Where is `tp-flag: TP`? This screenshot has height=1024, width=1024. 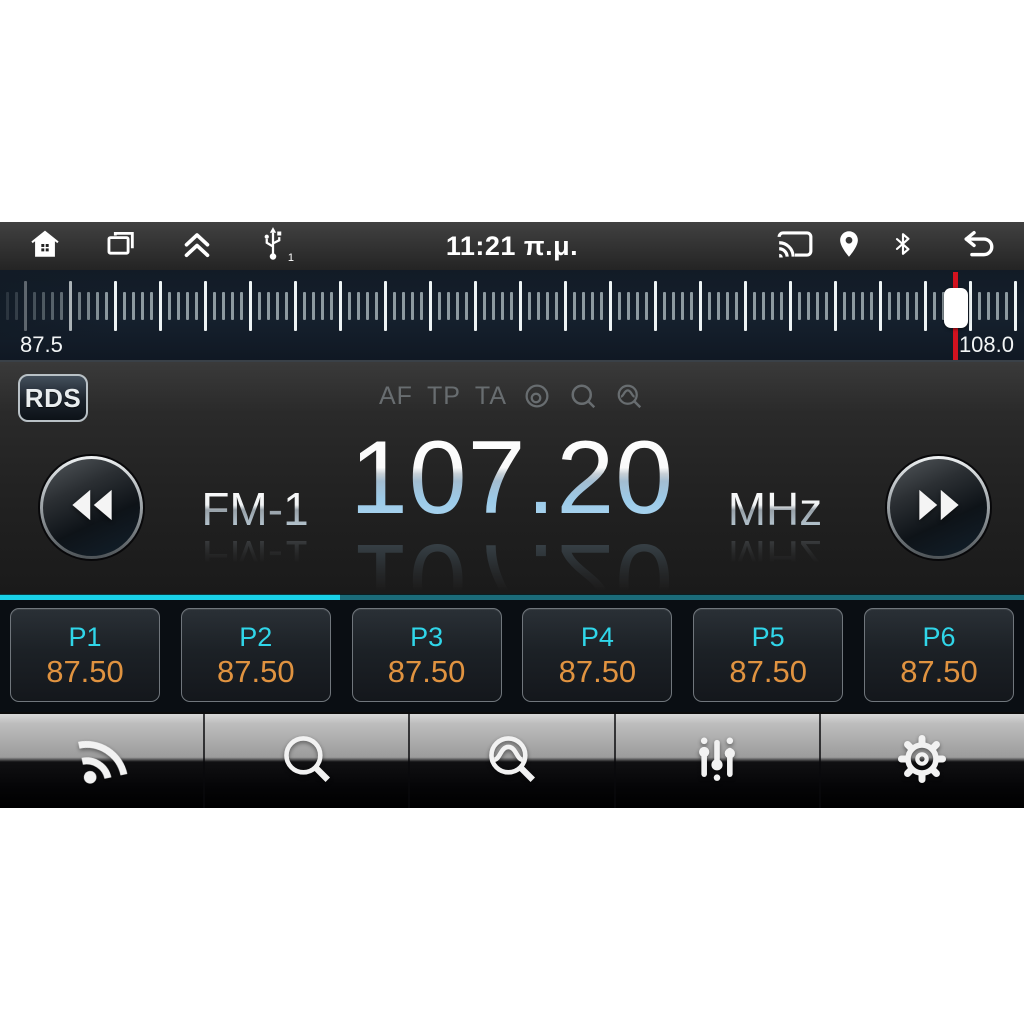
tp-flag: TP is located at coordinates (443, 395).